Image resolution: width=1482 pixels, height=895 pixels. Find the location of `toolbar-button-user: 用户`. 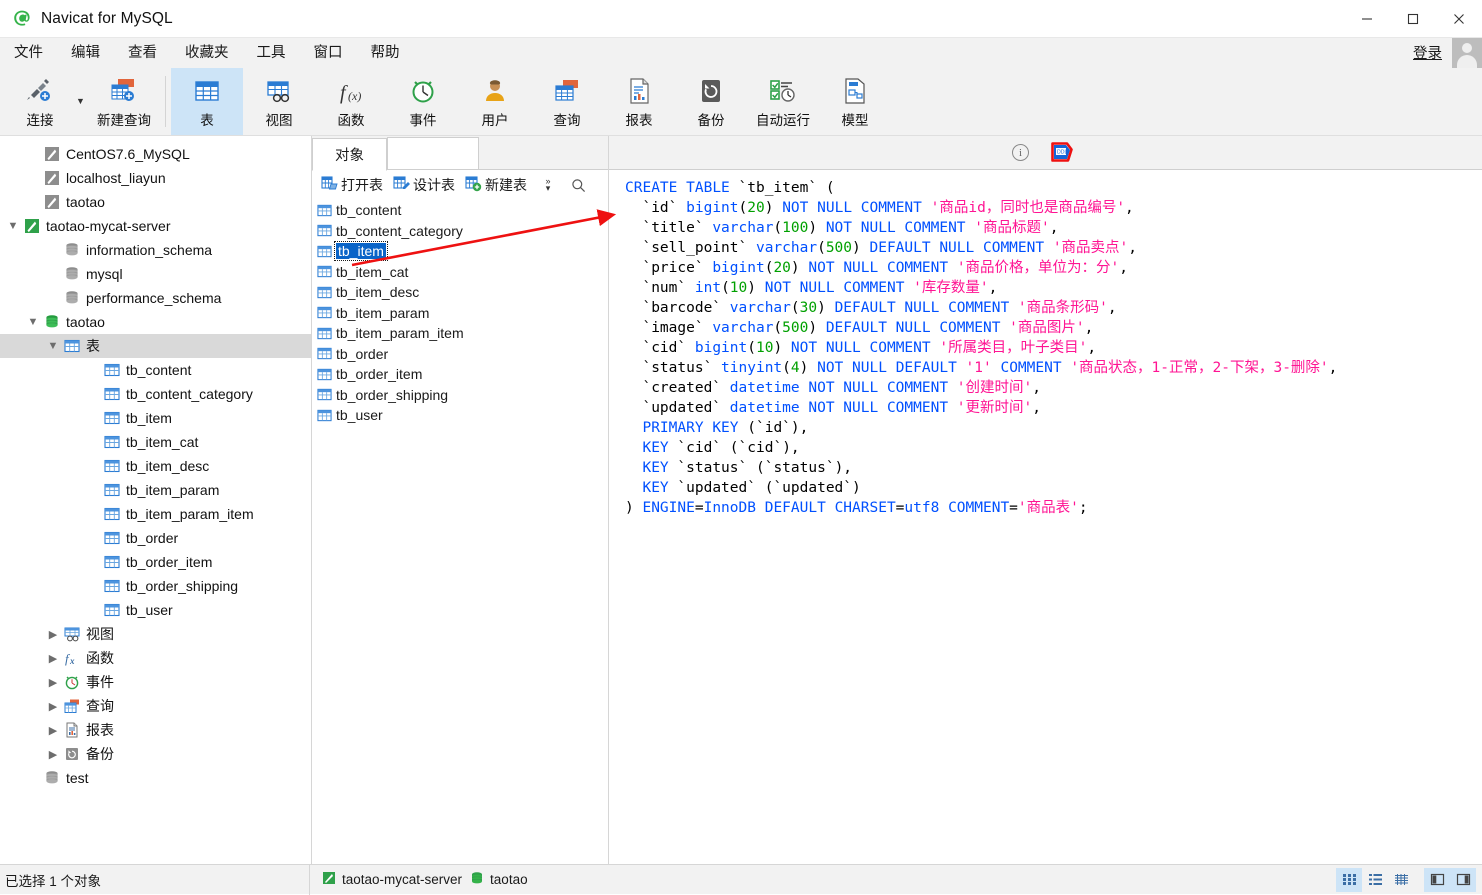

toolbar-button-user: 用户 is located at coordinates (495, 101).